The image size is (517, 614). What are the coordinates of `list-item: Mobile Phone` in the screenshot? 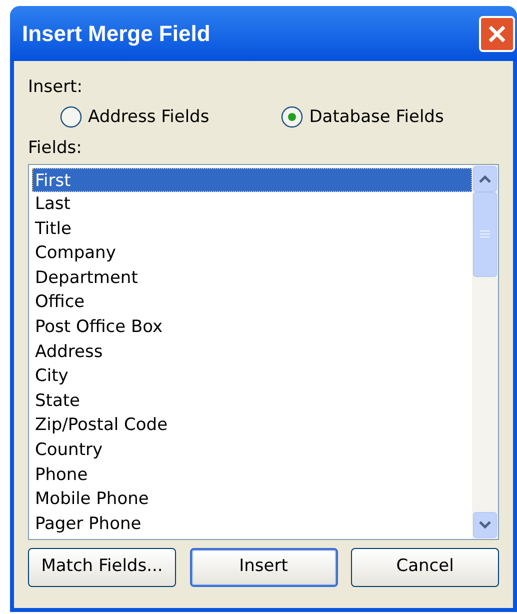 It's located at (252, 499).